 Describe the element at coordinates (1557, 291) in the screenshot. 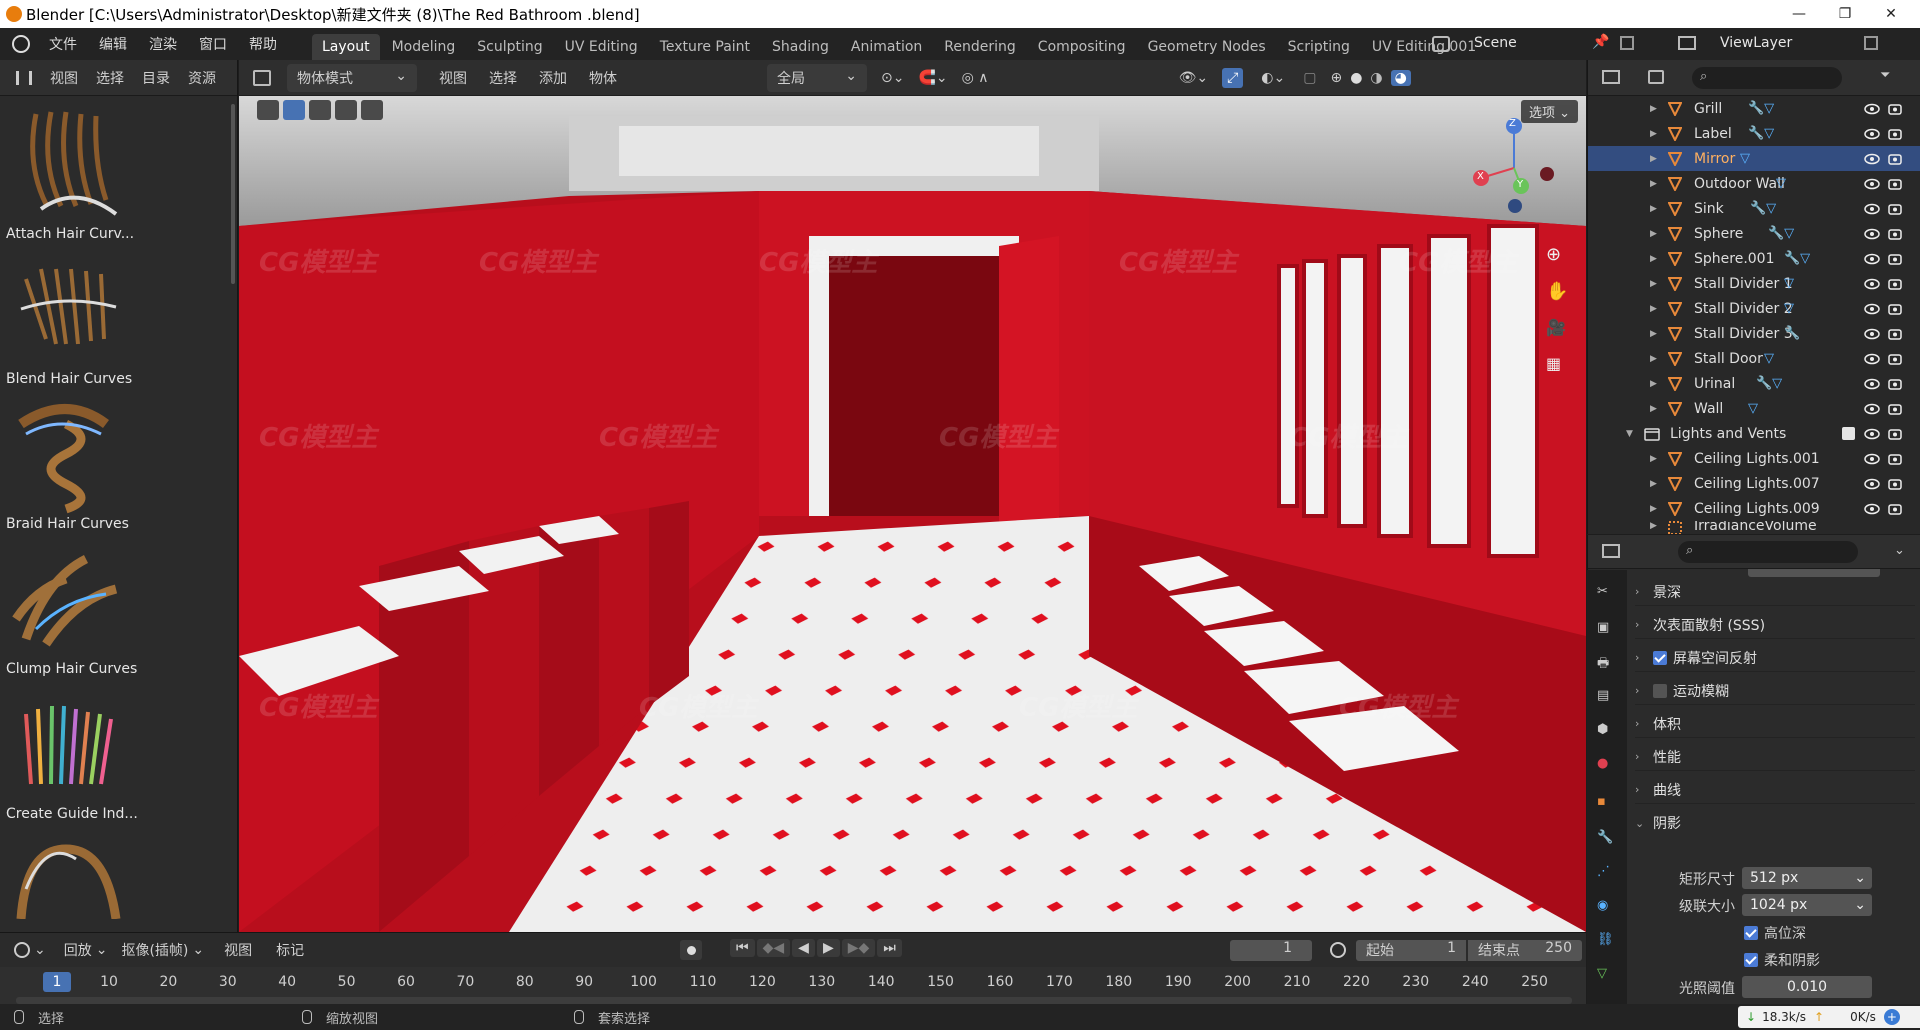

I see `pan-hand-icon: ✋` at that location.